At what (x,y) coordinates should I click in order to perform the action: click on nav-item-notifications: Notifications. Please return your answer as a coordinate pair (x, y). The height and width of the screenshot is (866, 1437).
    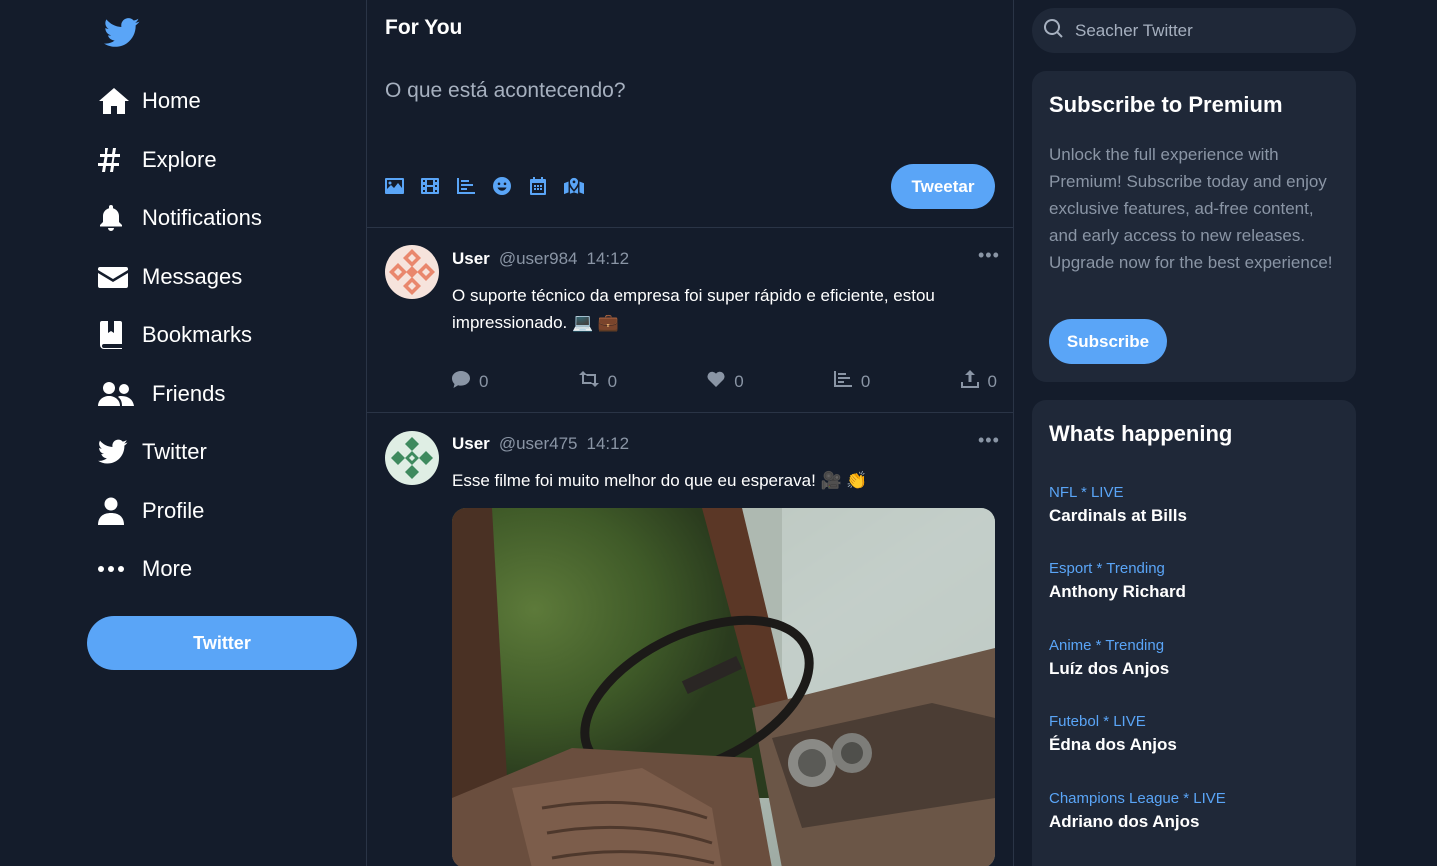
    Looking at the image, I should click on (180, 218).